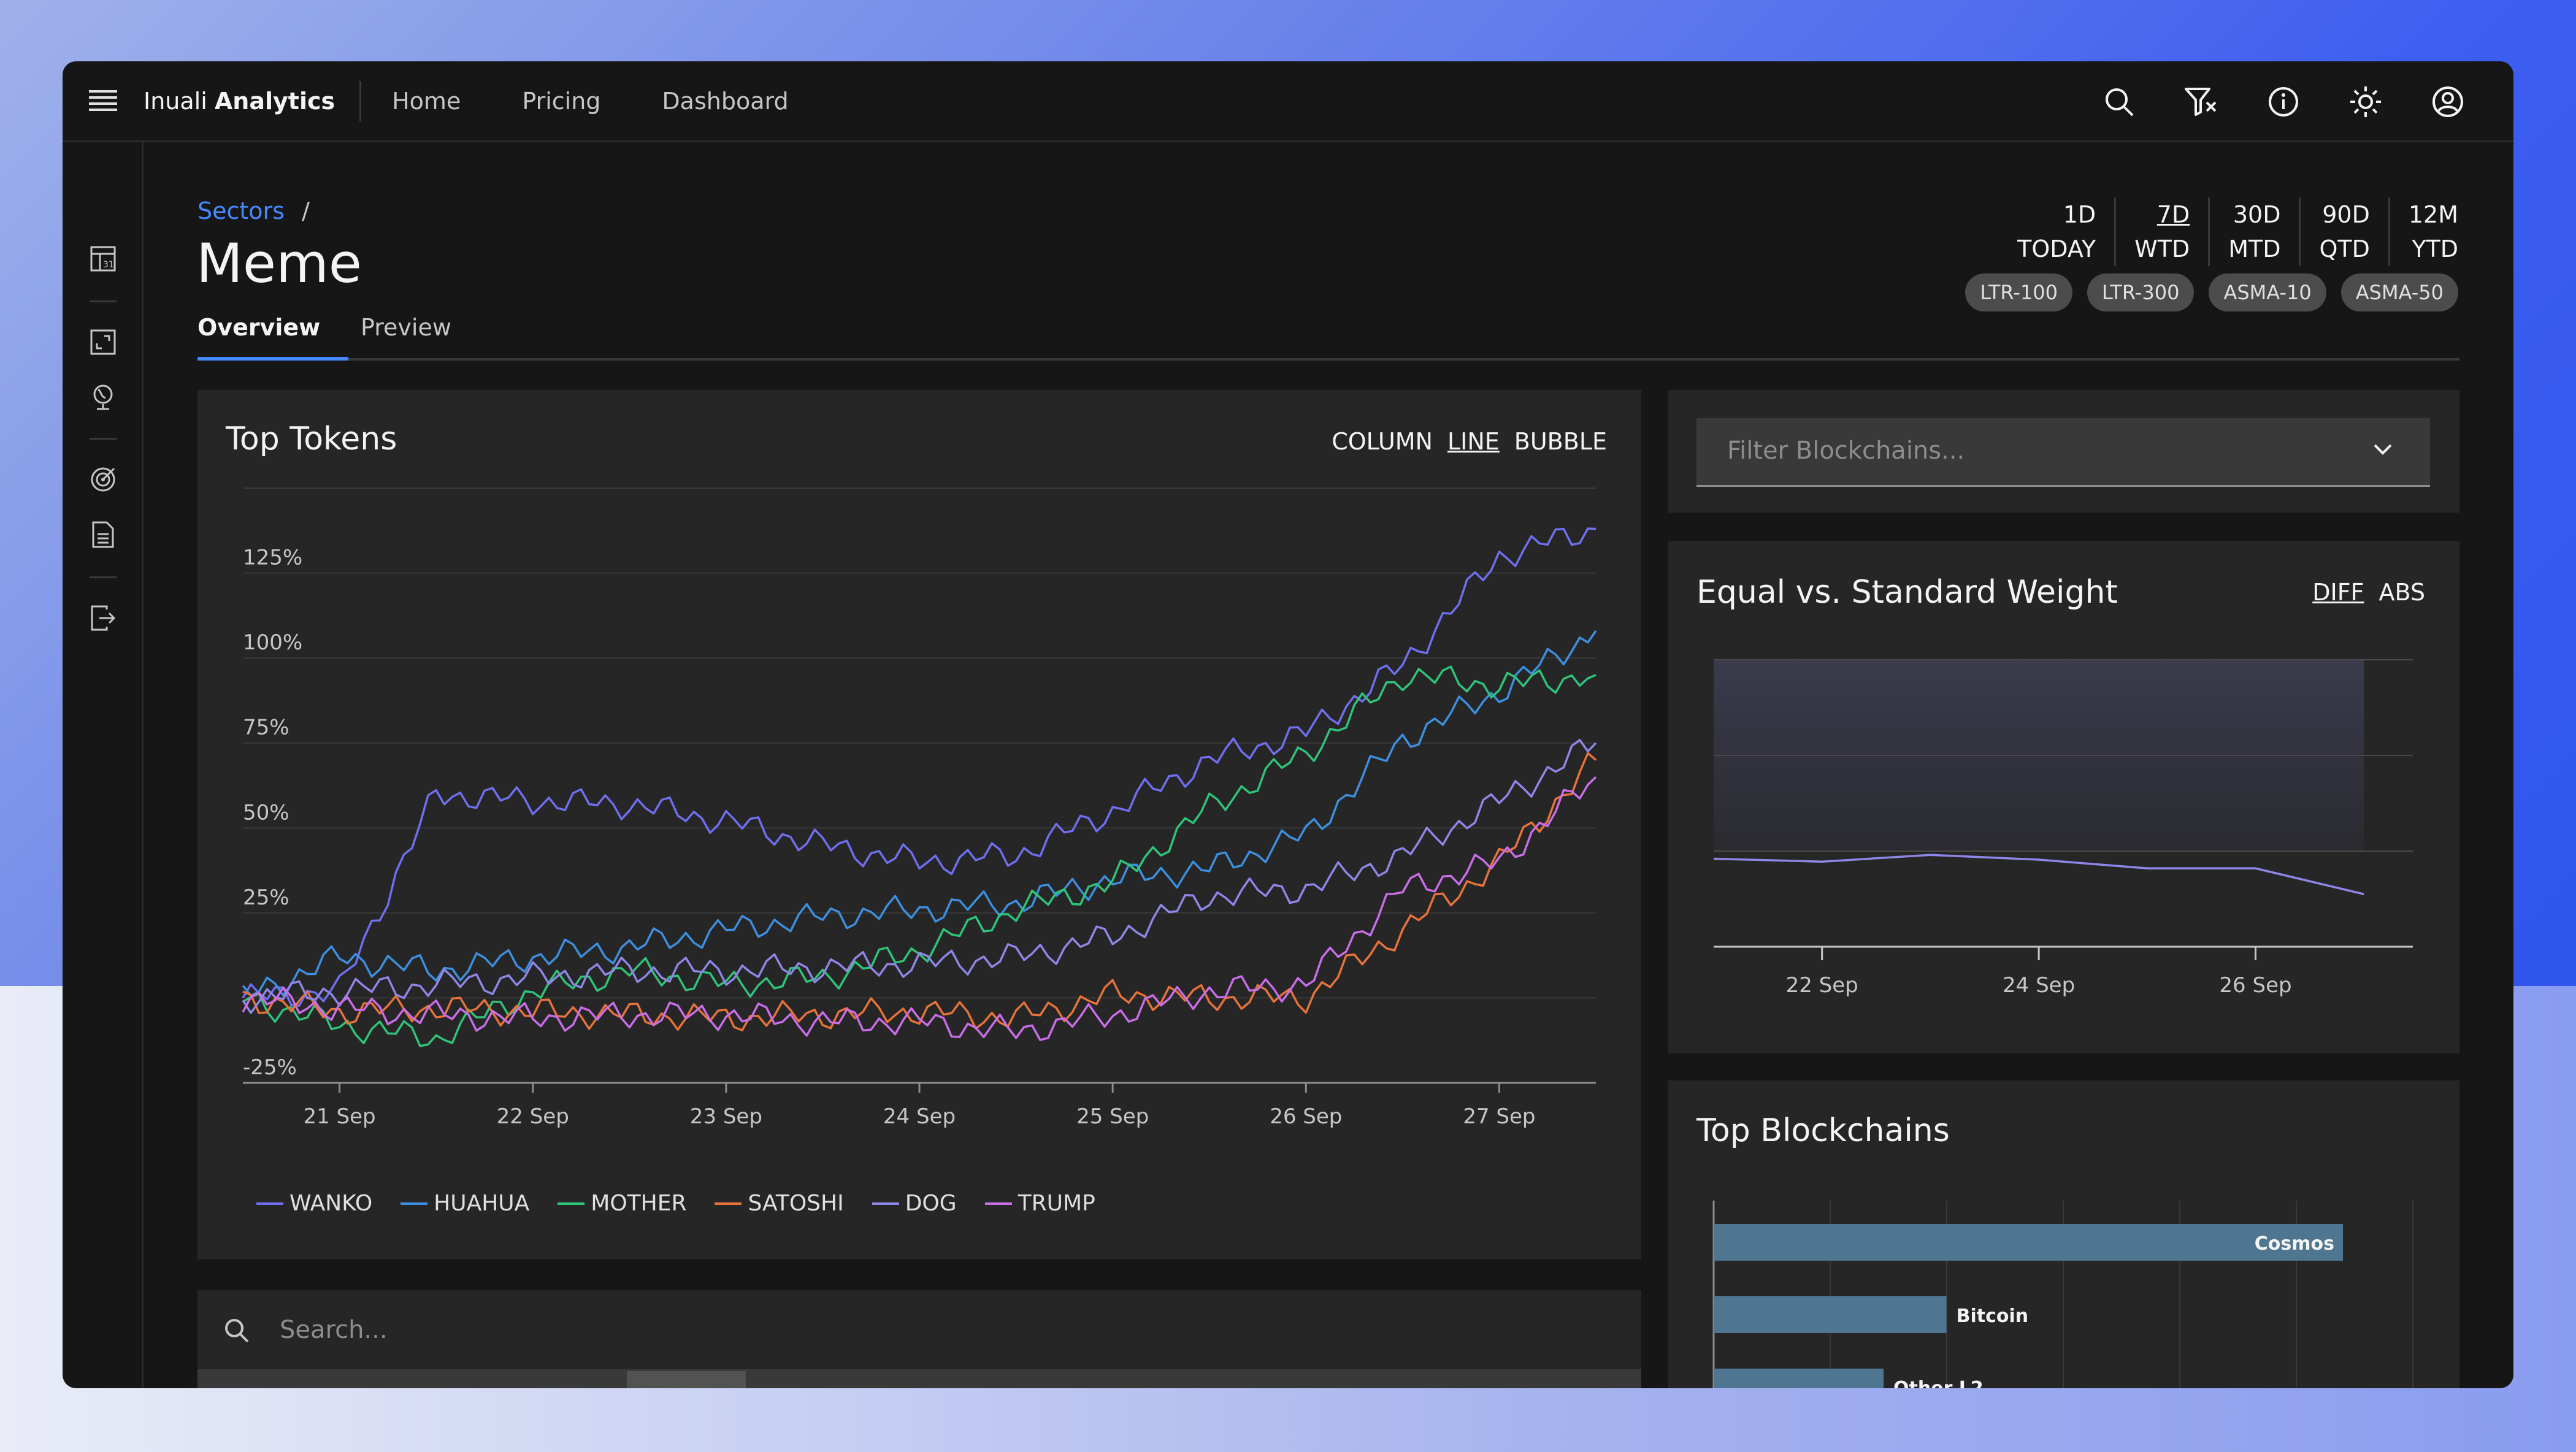 This screenshot has width=2576, height=1452. Describe the element at coordinates (919, 891) in the screenshot. I see `series-line-satoshi` at that location.